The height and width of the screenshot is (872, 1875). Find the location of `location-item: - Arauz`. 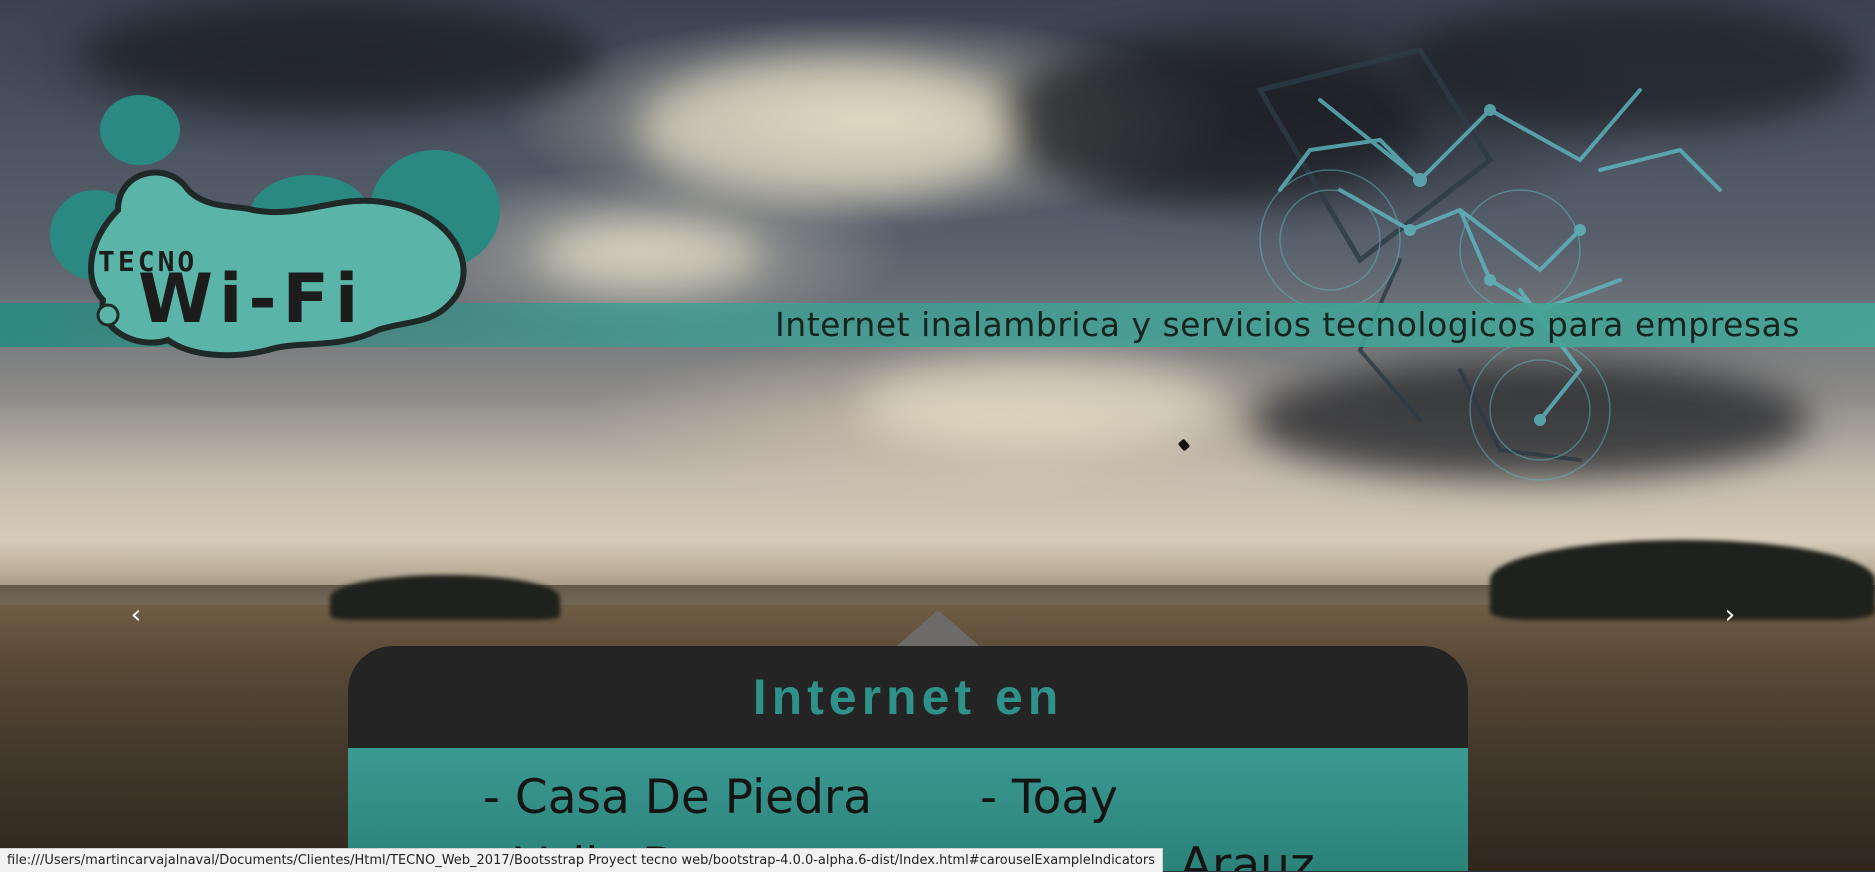

location-item: - Arauz is located at coordinates (1231, 854).